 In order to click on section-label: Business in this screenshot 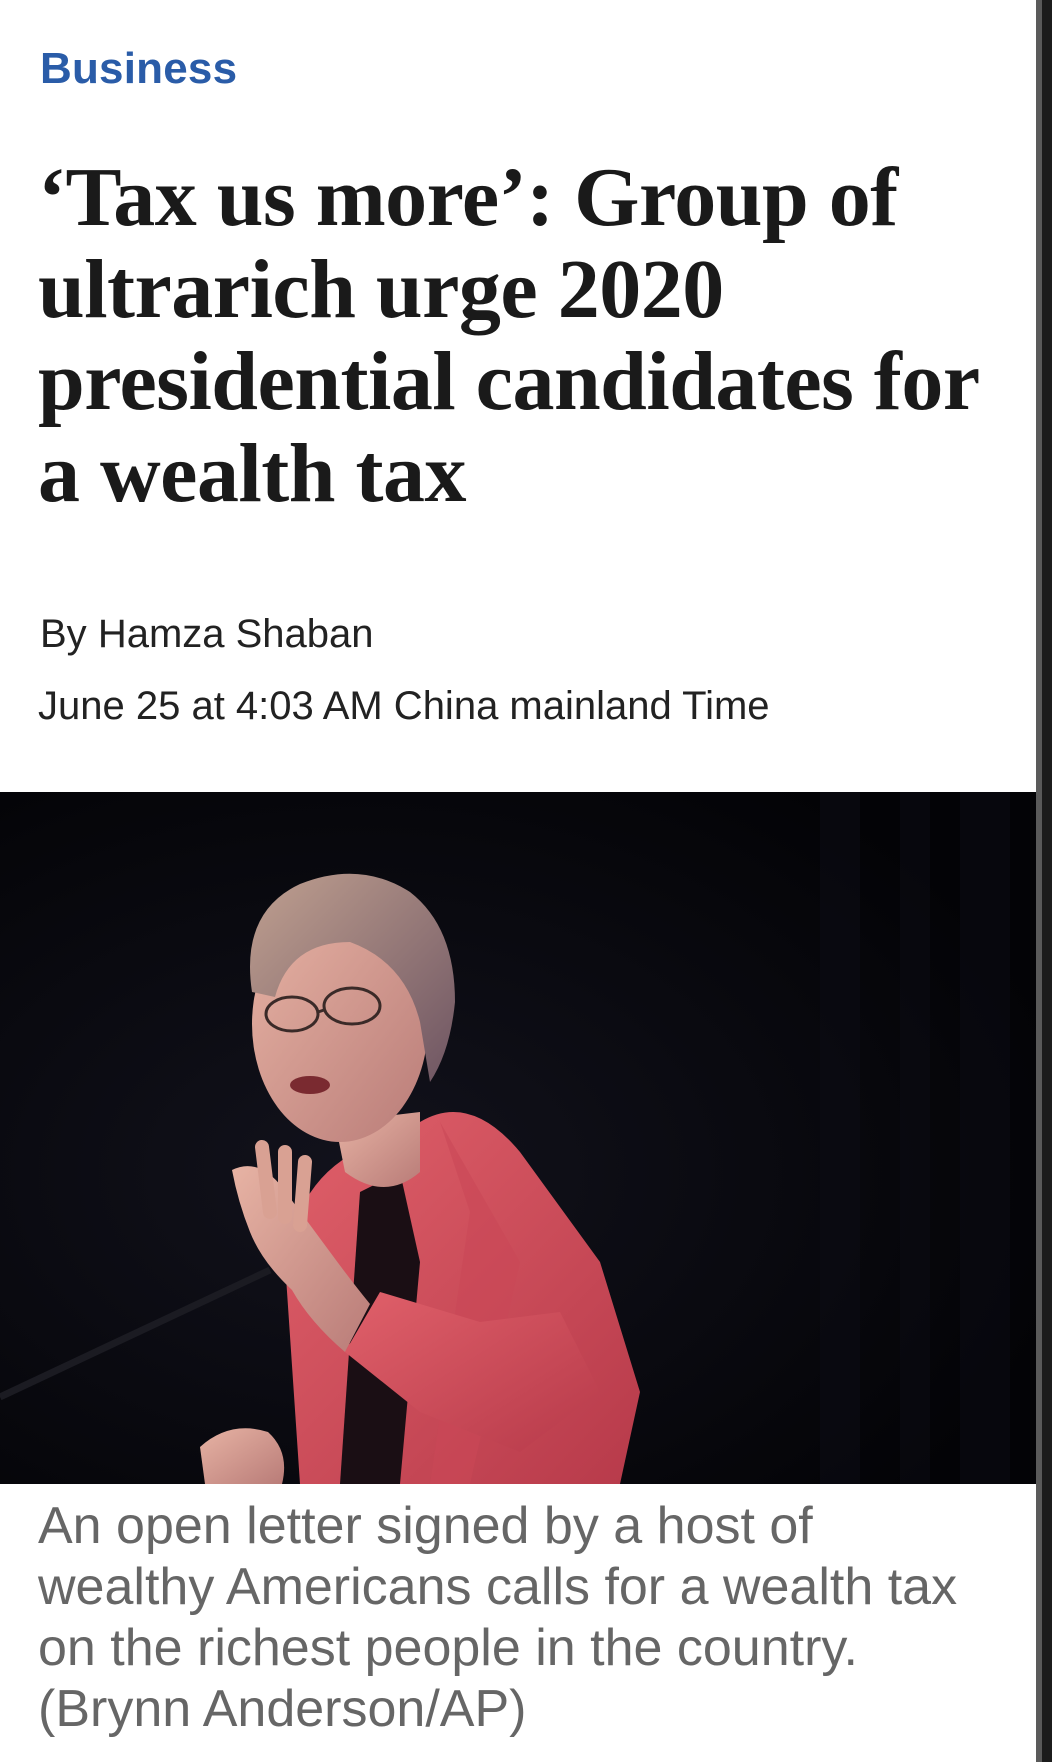, I will do `click(138, 69)`.